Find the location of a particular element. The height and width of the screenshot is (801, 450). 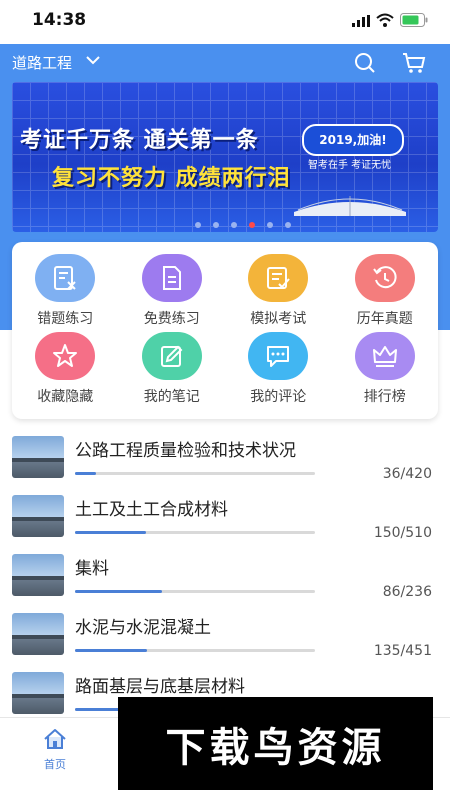

fn-mock-exam: 模拟考试 is located at coordinates (278, 291).